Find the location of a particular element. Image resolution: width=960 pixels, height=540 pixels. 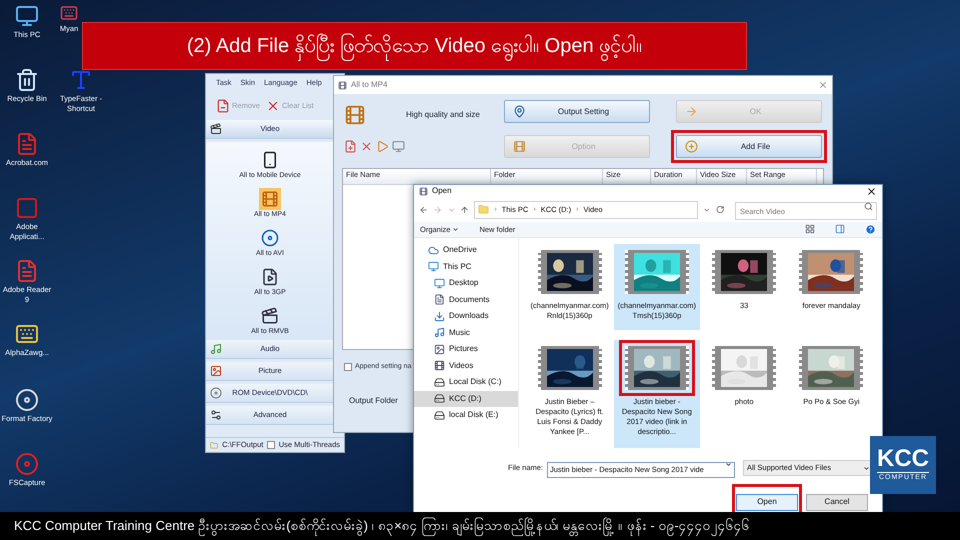

quality-label: High quality and size is located at coordinates (443, 115).